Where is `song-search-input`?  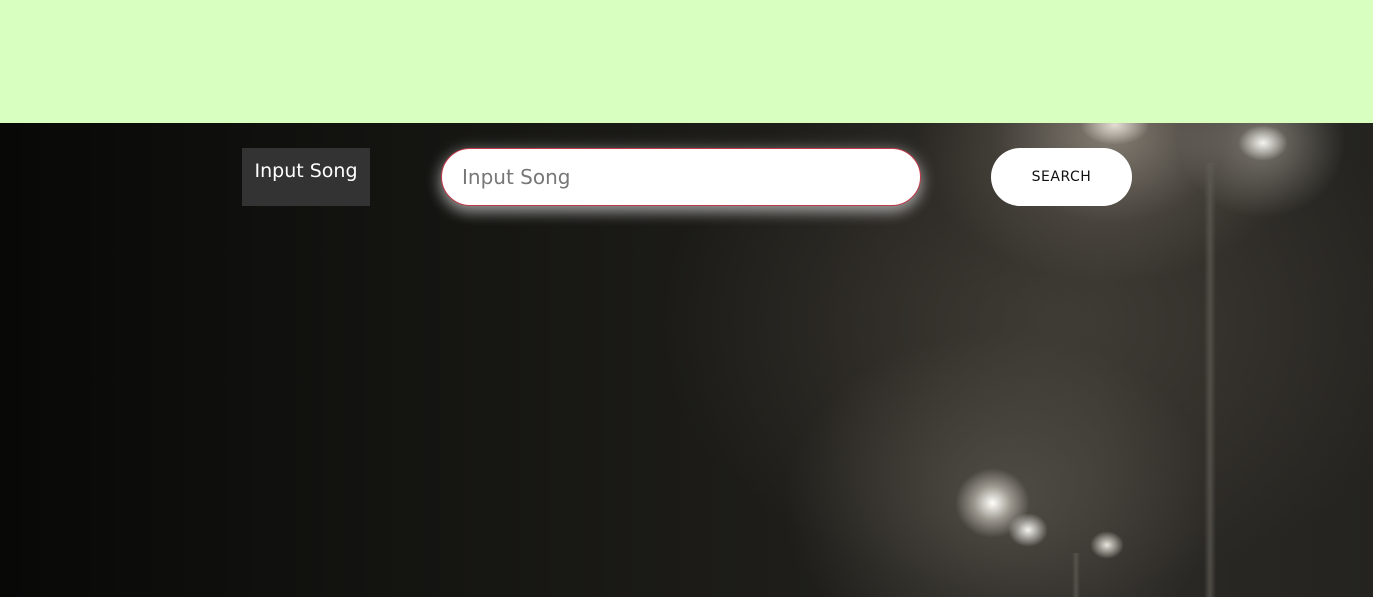
song-search-input is located at coordinates (681, 177).